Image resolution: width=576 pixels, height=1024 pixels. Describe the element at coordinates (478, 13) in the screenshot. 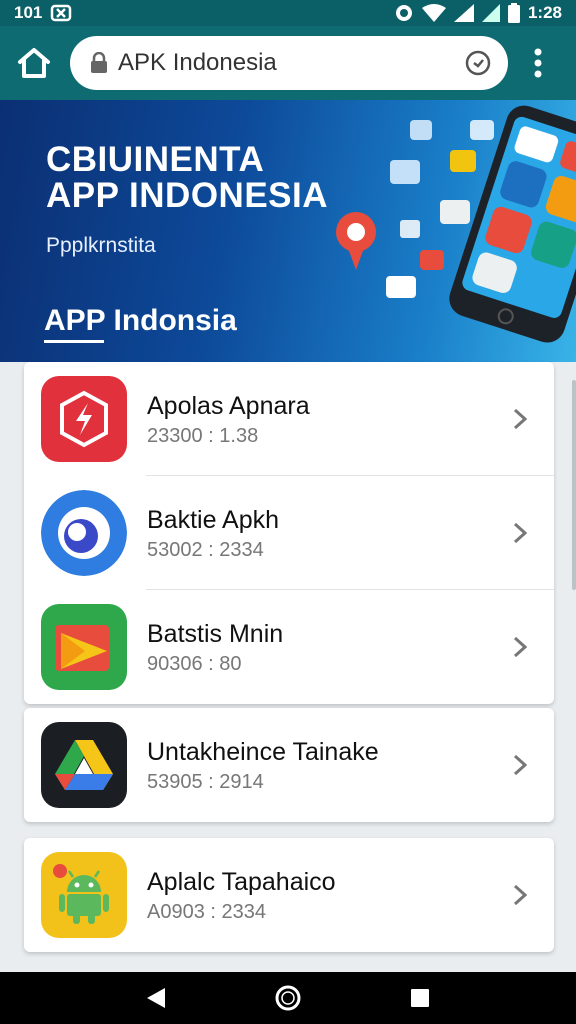

I see `status-right: 1:28` at that location.